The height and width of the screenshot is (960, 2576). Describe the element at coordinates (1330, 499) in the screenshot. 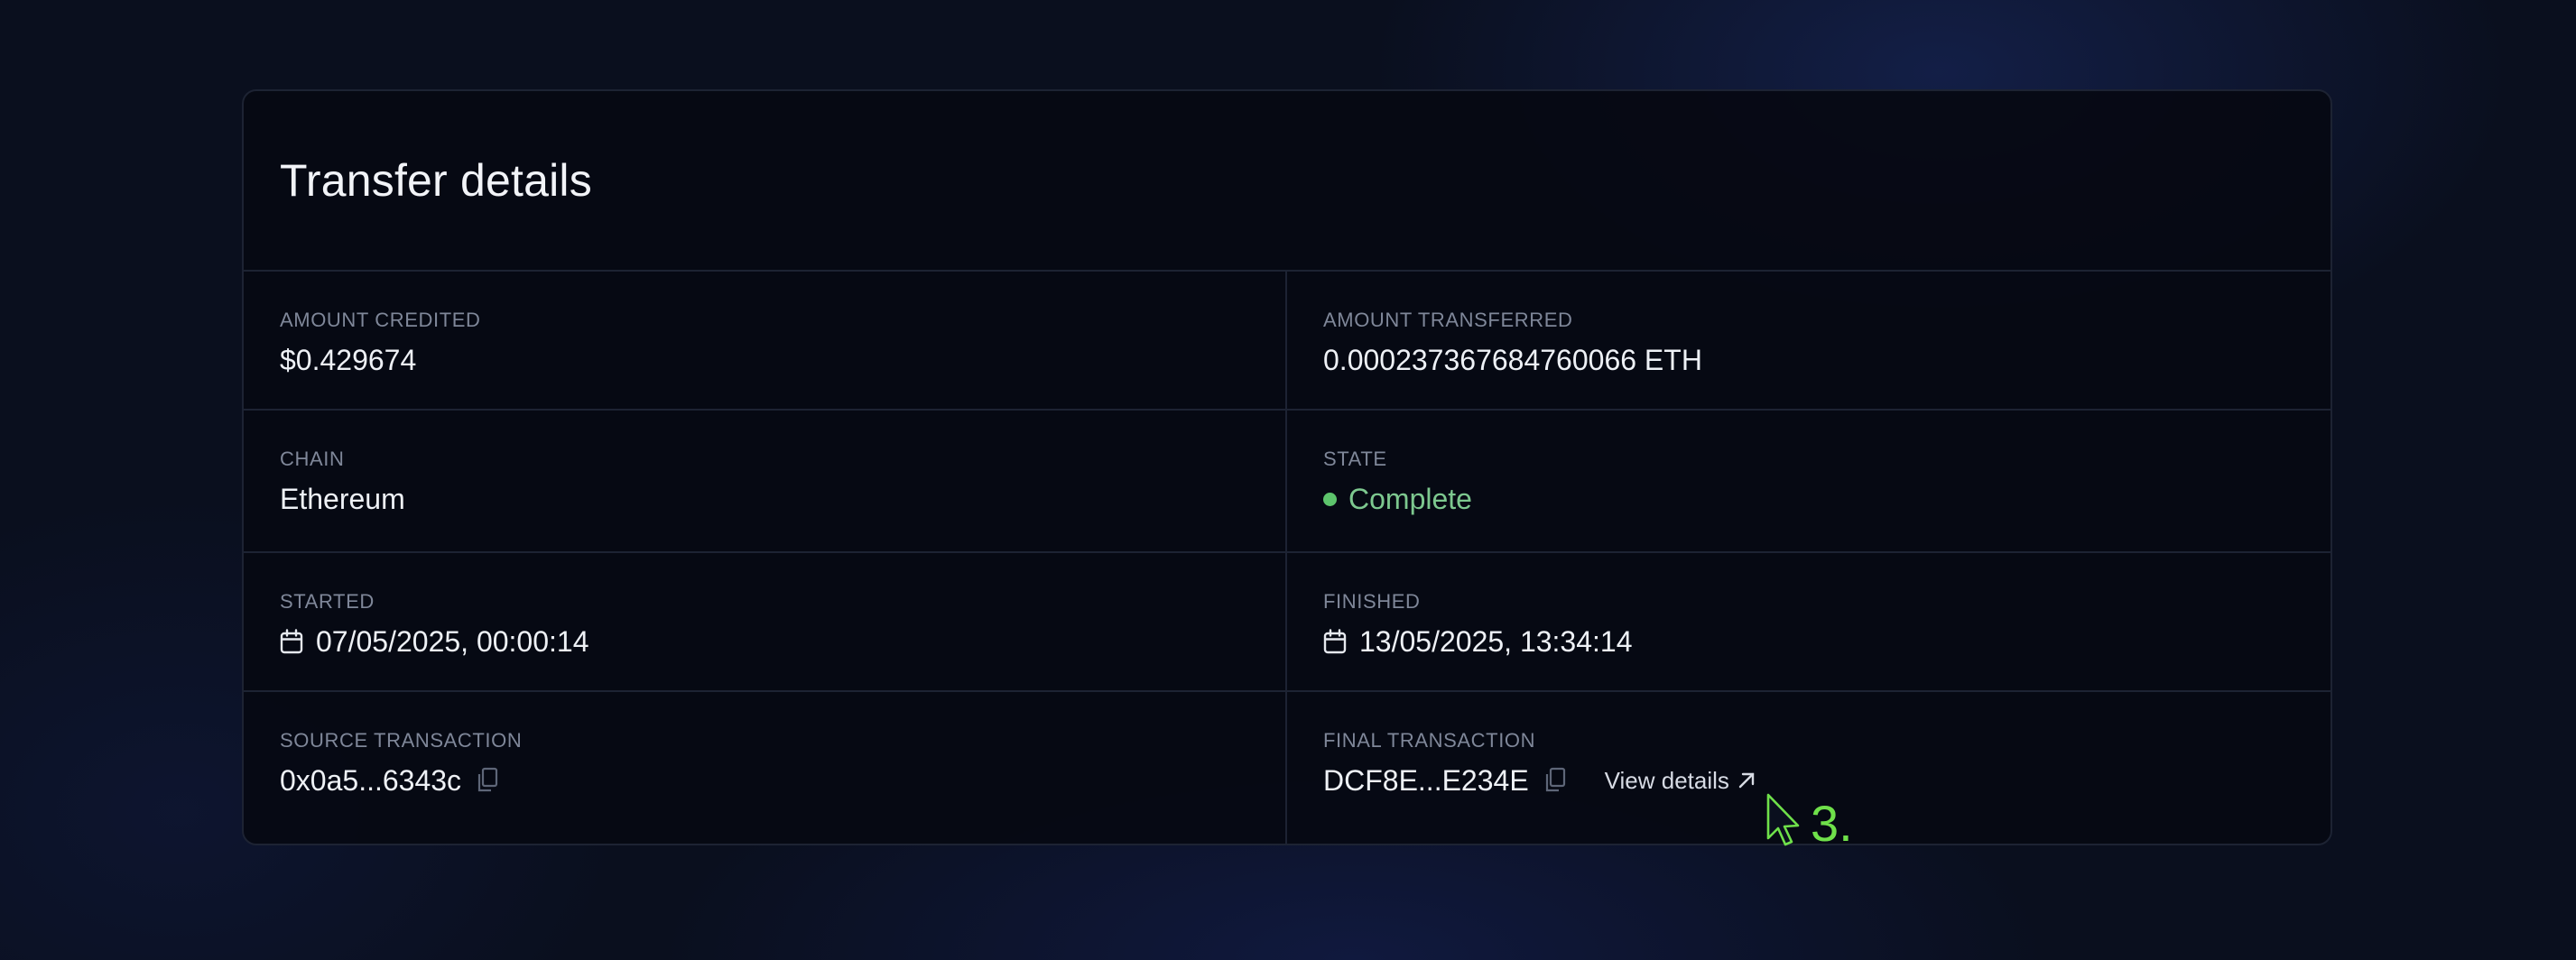

I see `status-dot-icon` at that location.